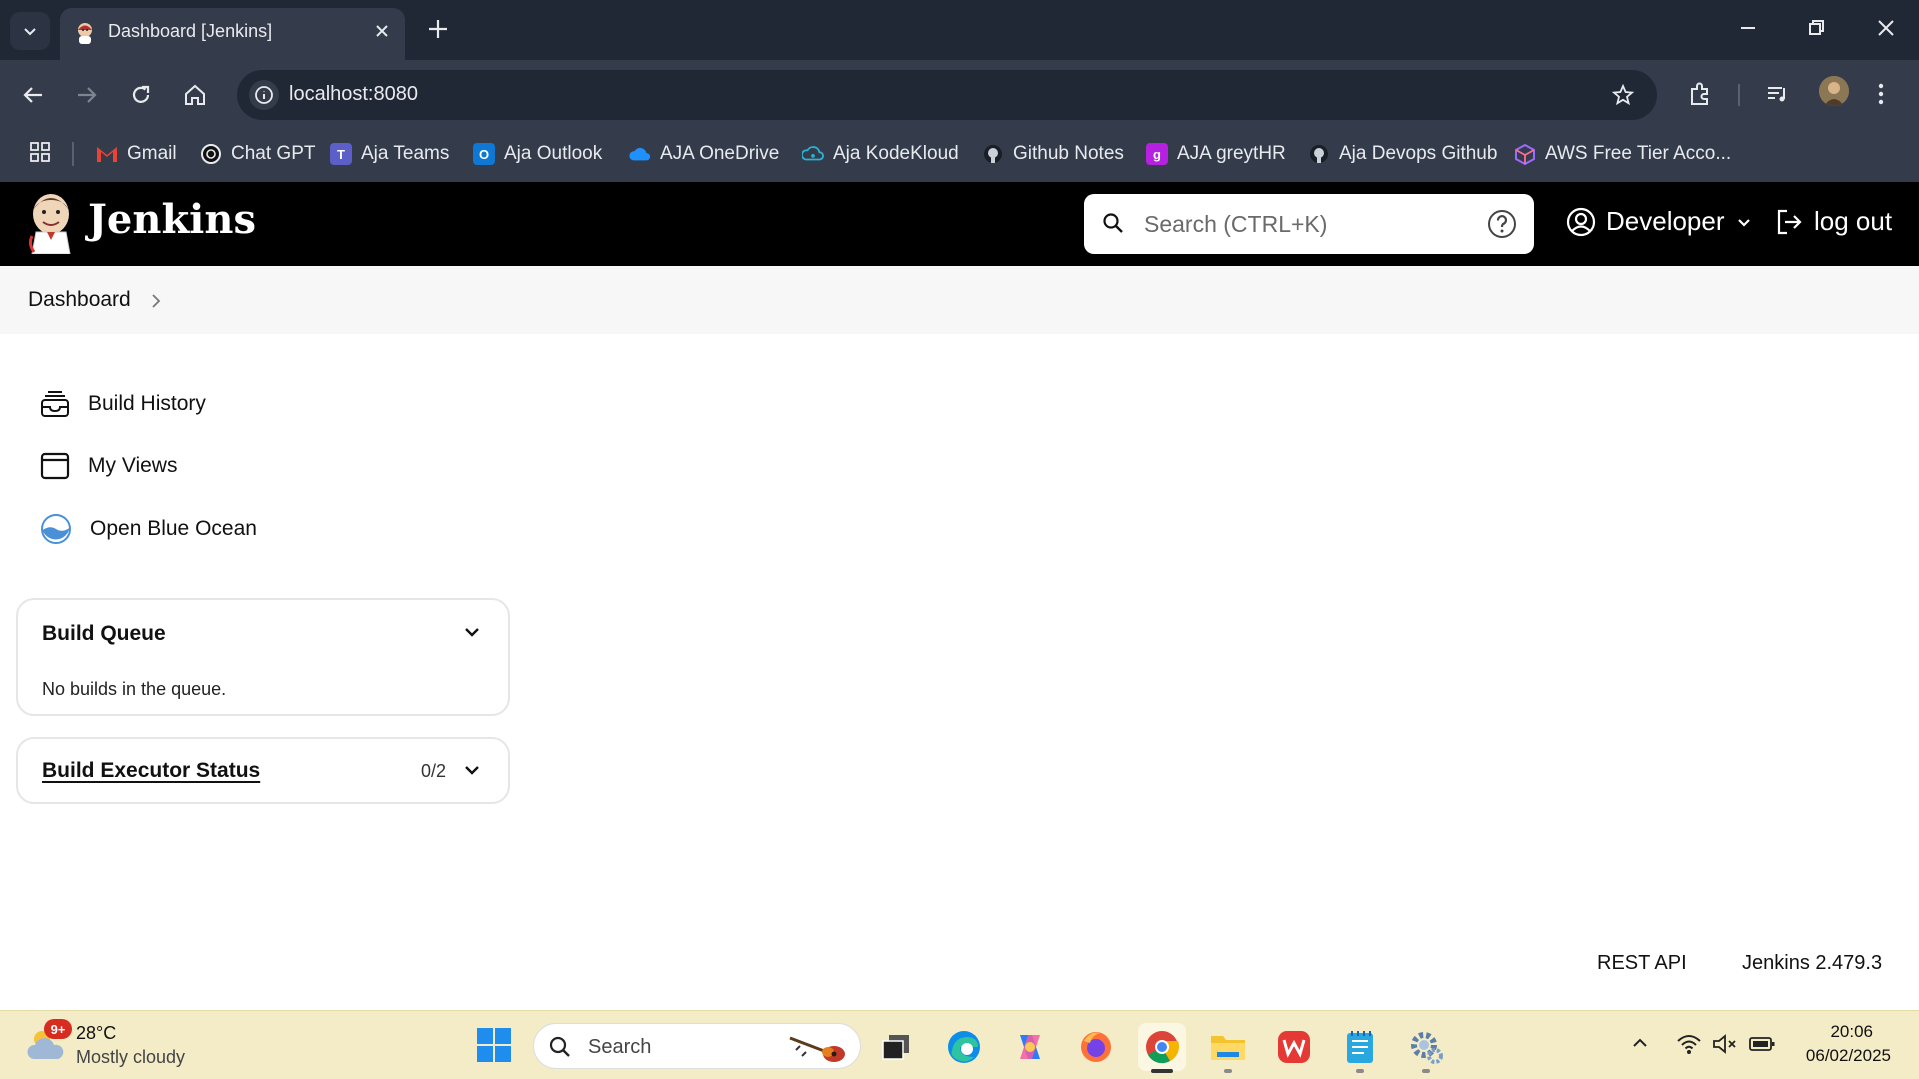 Image resolution: width=1919 pixels, height=1079 pixels. I want to click on show-hidden-icons-chevron-up-icon, so click(1640, 1043).